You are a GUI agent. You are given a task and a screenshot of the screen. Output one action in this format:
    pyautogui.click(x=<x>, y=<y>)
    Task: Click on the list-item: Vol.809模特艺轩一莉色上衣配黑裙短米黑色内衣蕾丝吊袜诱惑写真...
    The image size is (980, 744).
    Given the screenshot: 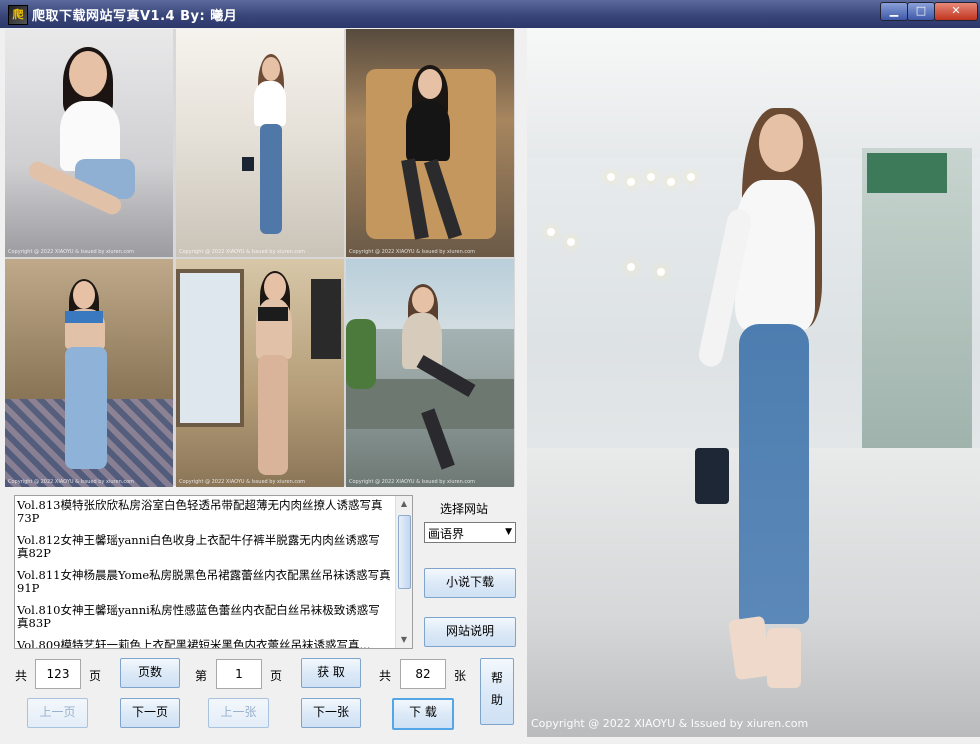 What is the action you would take?
    pyautogui.click(x=204, y=644)
    